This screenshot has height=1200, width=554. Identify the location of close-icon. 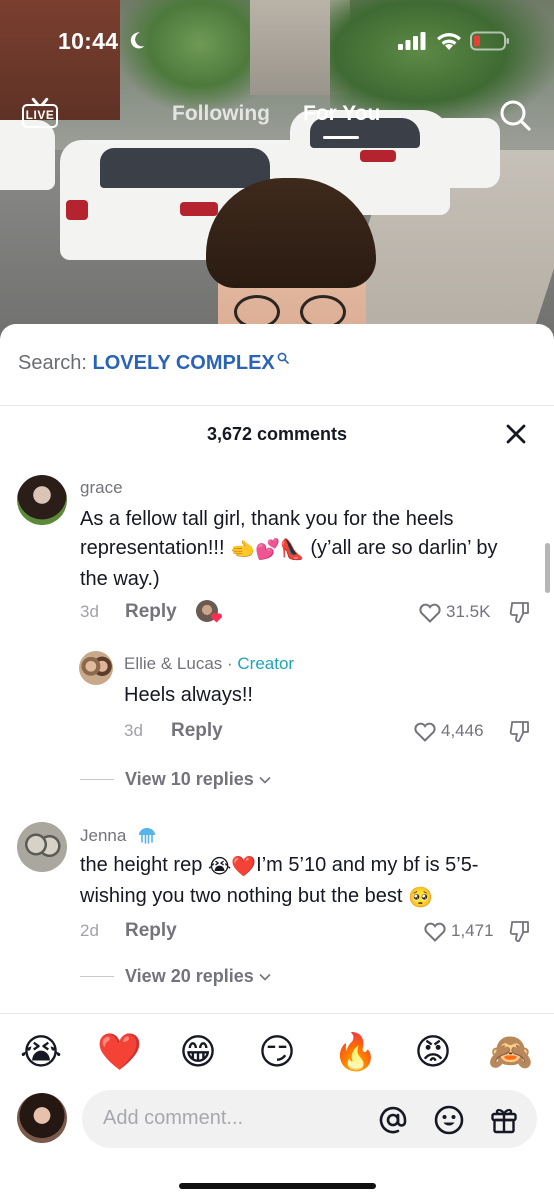
(516, 434).